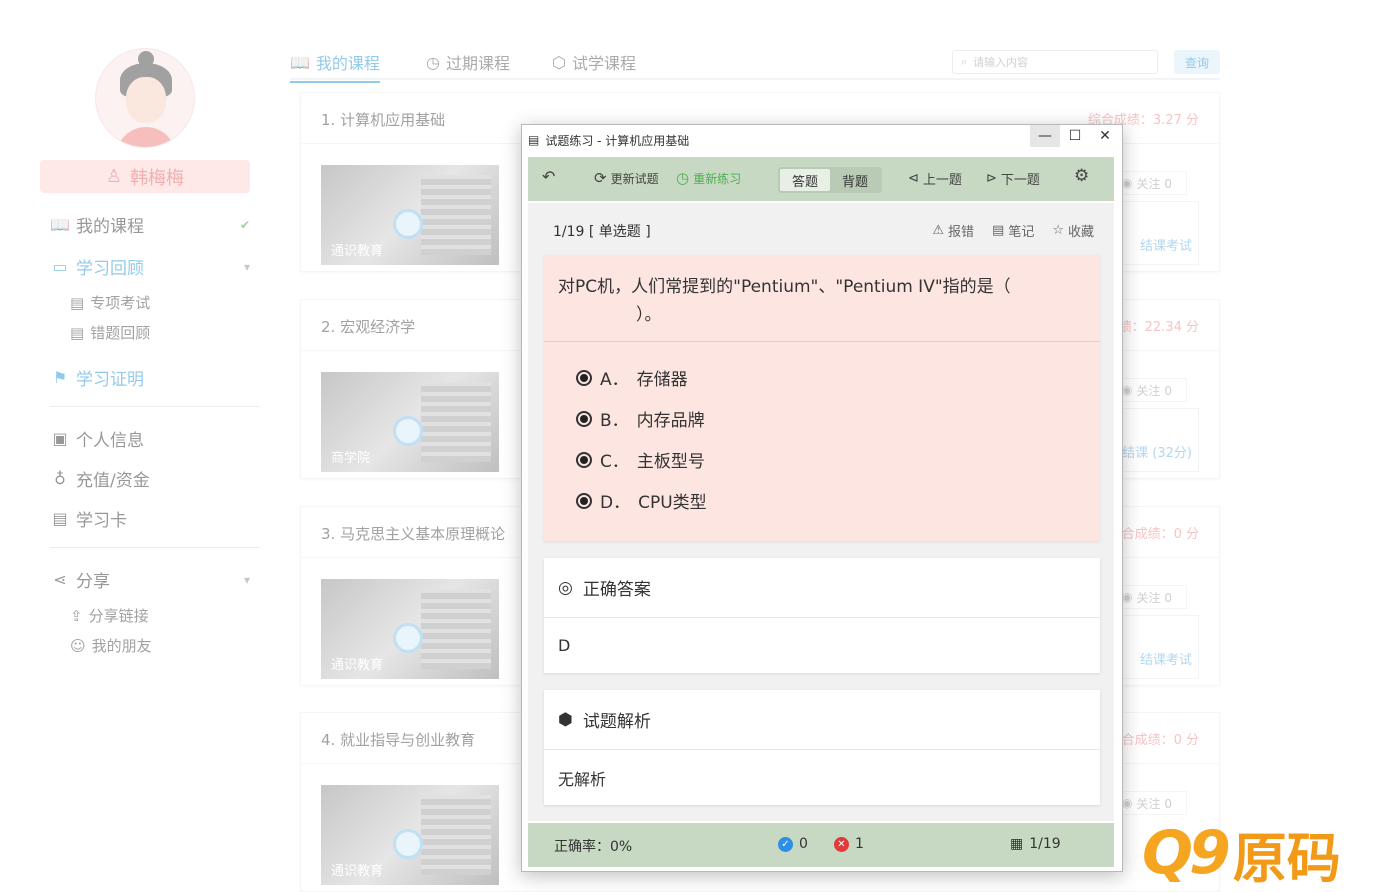 This screenshot has width=1389, height=892. I want to click on check-circle-icon: ✓, so click(785, 844).